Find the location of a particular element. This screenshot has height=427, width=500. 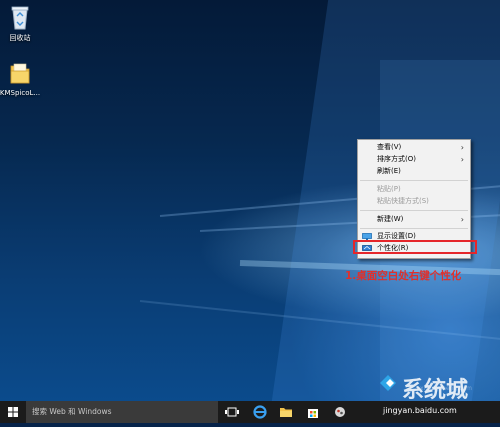

desktop-icon-recycle-bin: 回收站 is located at coordinates (22, 23).